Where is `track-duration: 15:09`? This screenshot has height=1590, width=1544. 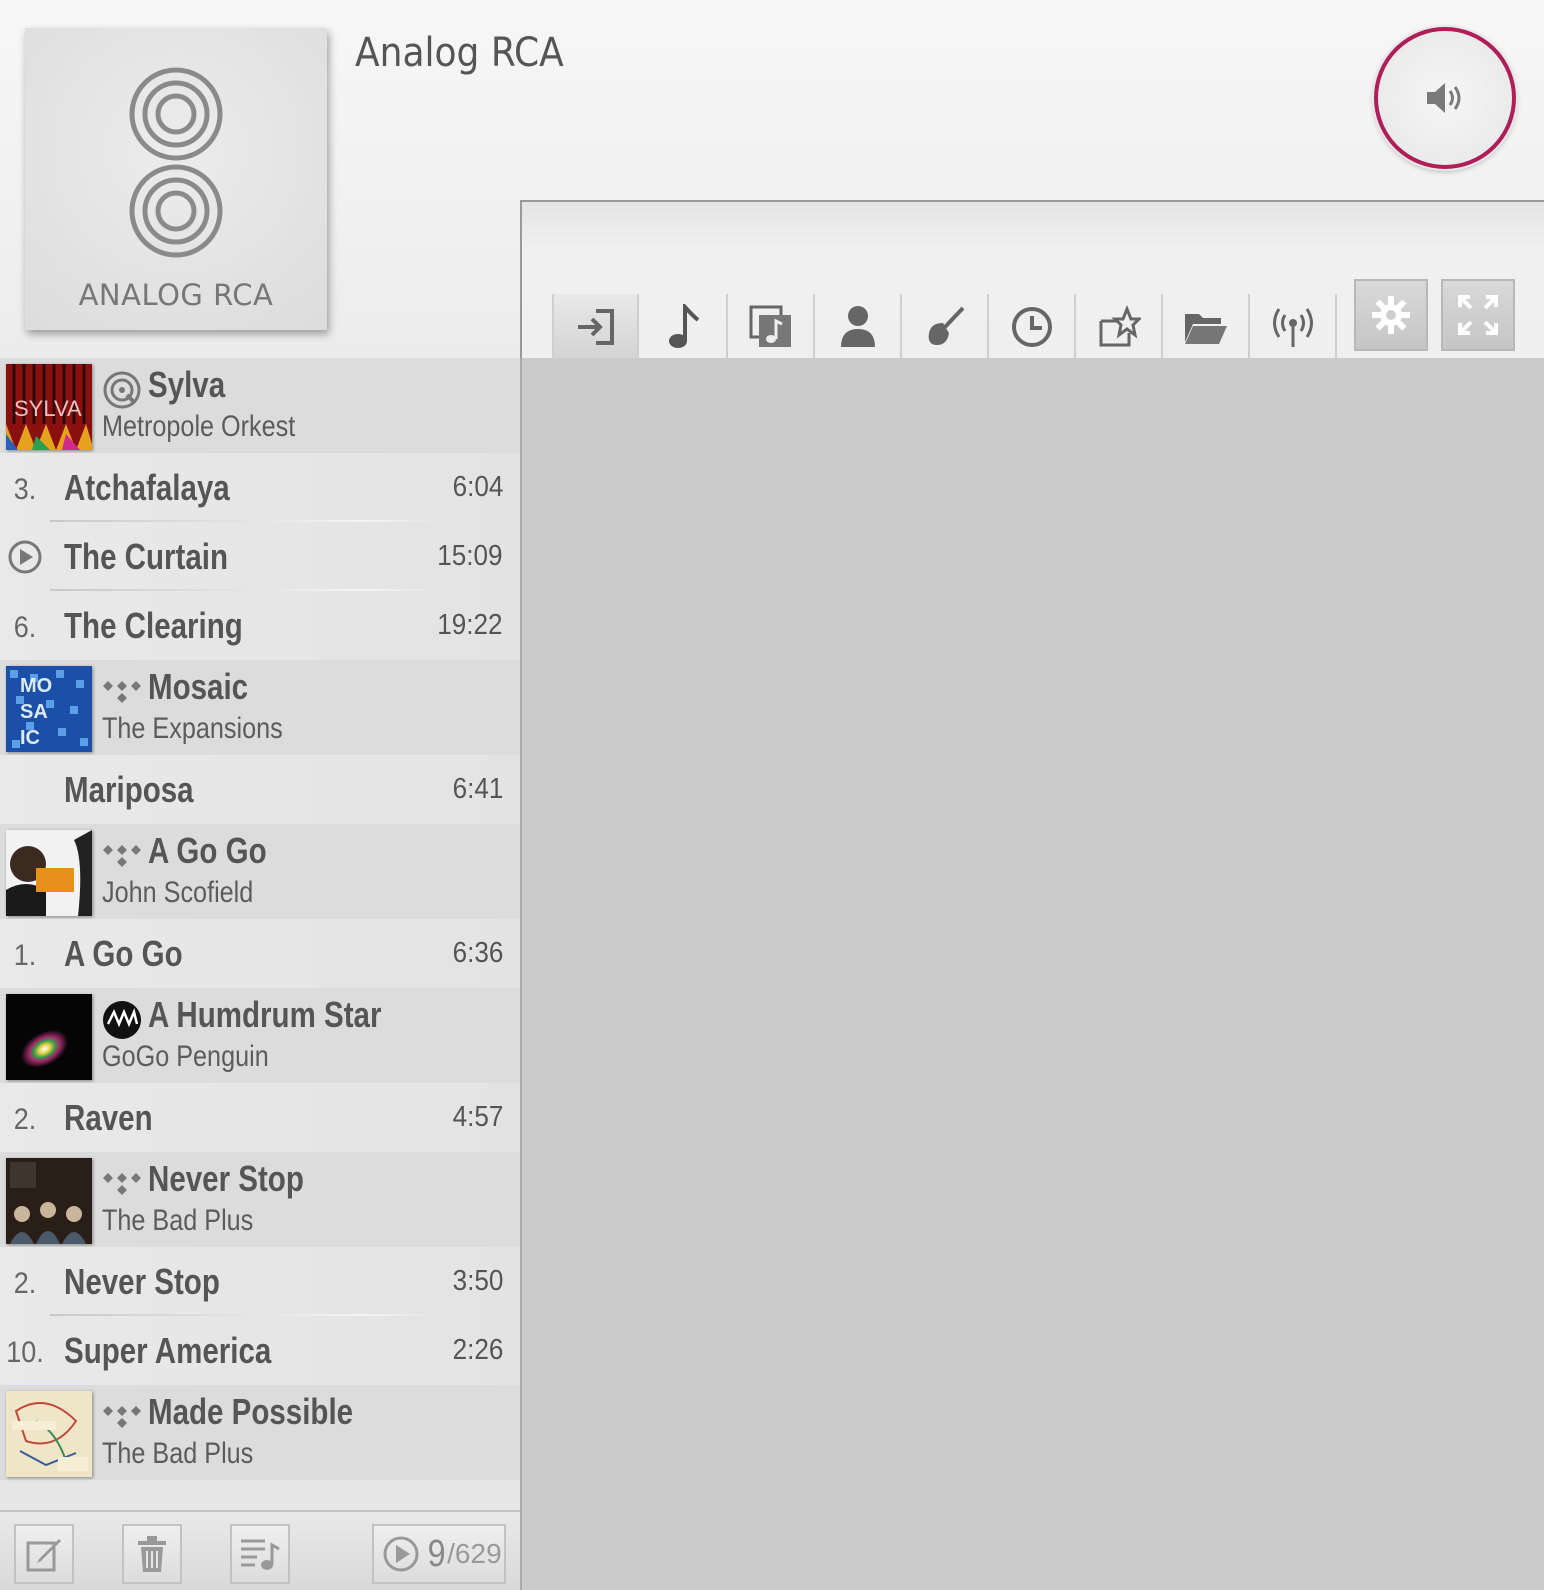 track-duration: 15:09 is located at coordinates (470, 556).